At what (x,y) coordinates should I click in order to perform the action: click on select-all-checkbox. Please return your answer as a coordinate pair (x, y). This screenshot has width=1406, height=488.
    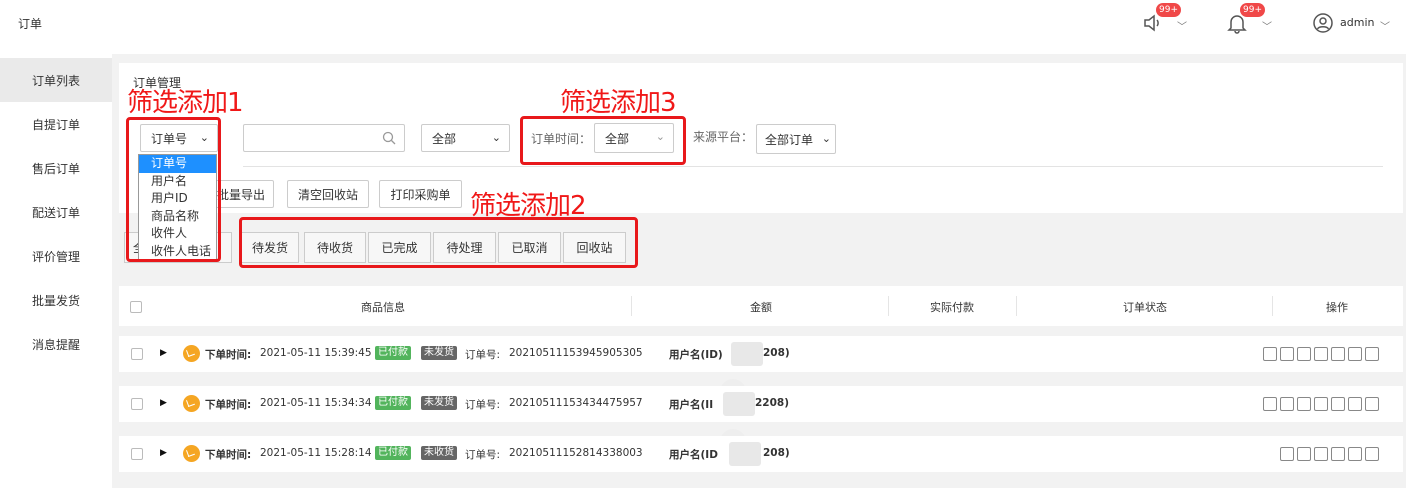
    Looking at the image, I should click on (136, 307).